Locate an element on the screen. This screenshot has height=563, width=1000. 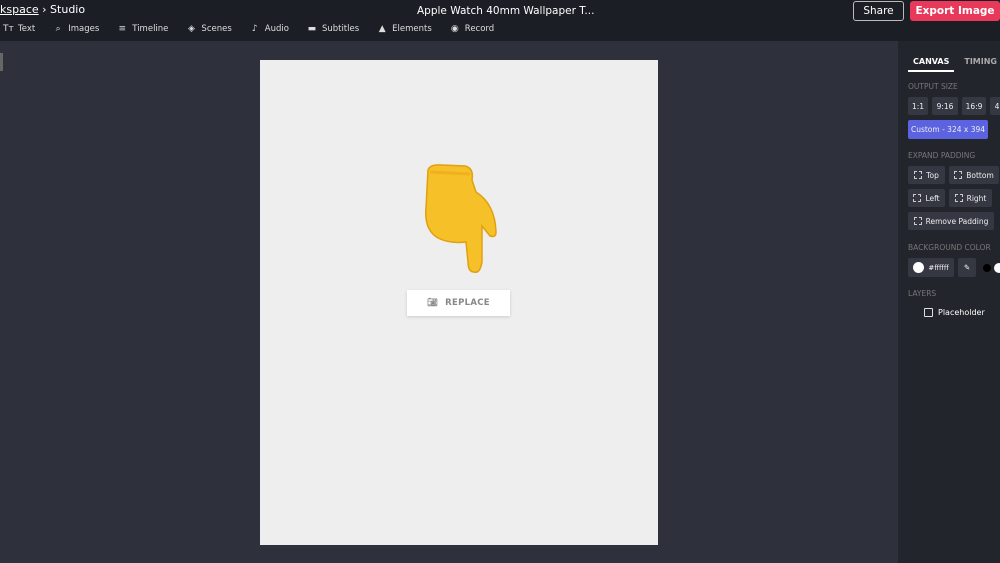
tool-scenes: ◈ Scenes is located at coordinates (209, 29).